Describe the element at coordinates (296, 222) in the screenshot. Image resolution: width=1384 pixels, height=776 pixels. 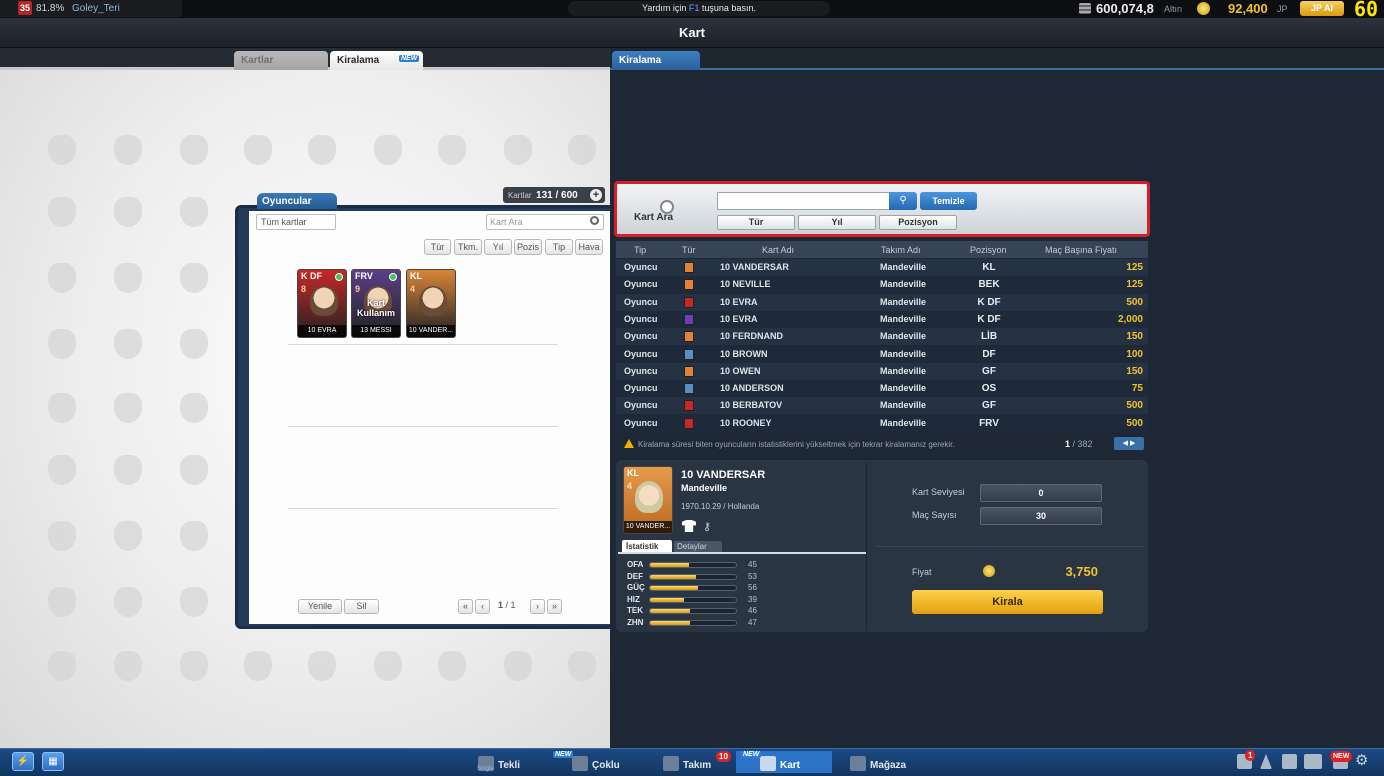
I see `card-type-dropdown: Tüm kartlar` at that location.